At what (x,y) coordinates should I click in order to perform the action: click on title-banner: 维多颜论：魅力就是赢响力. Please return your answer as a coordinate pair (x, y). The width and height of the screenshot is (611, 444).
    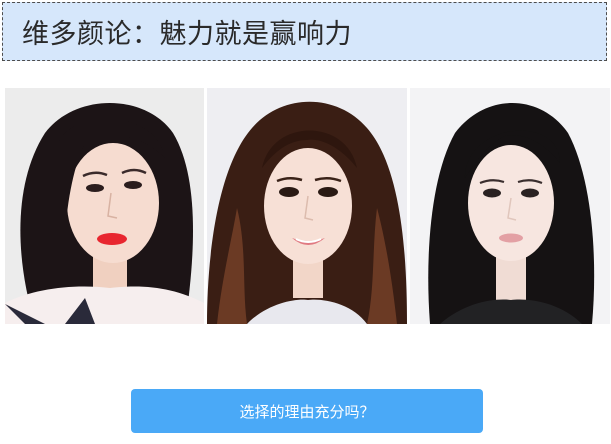
    Looking at the image, I should click on (304, 31).